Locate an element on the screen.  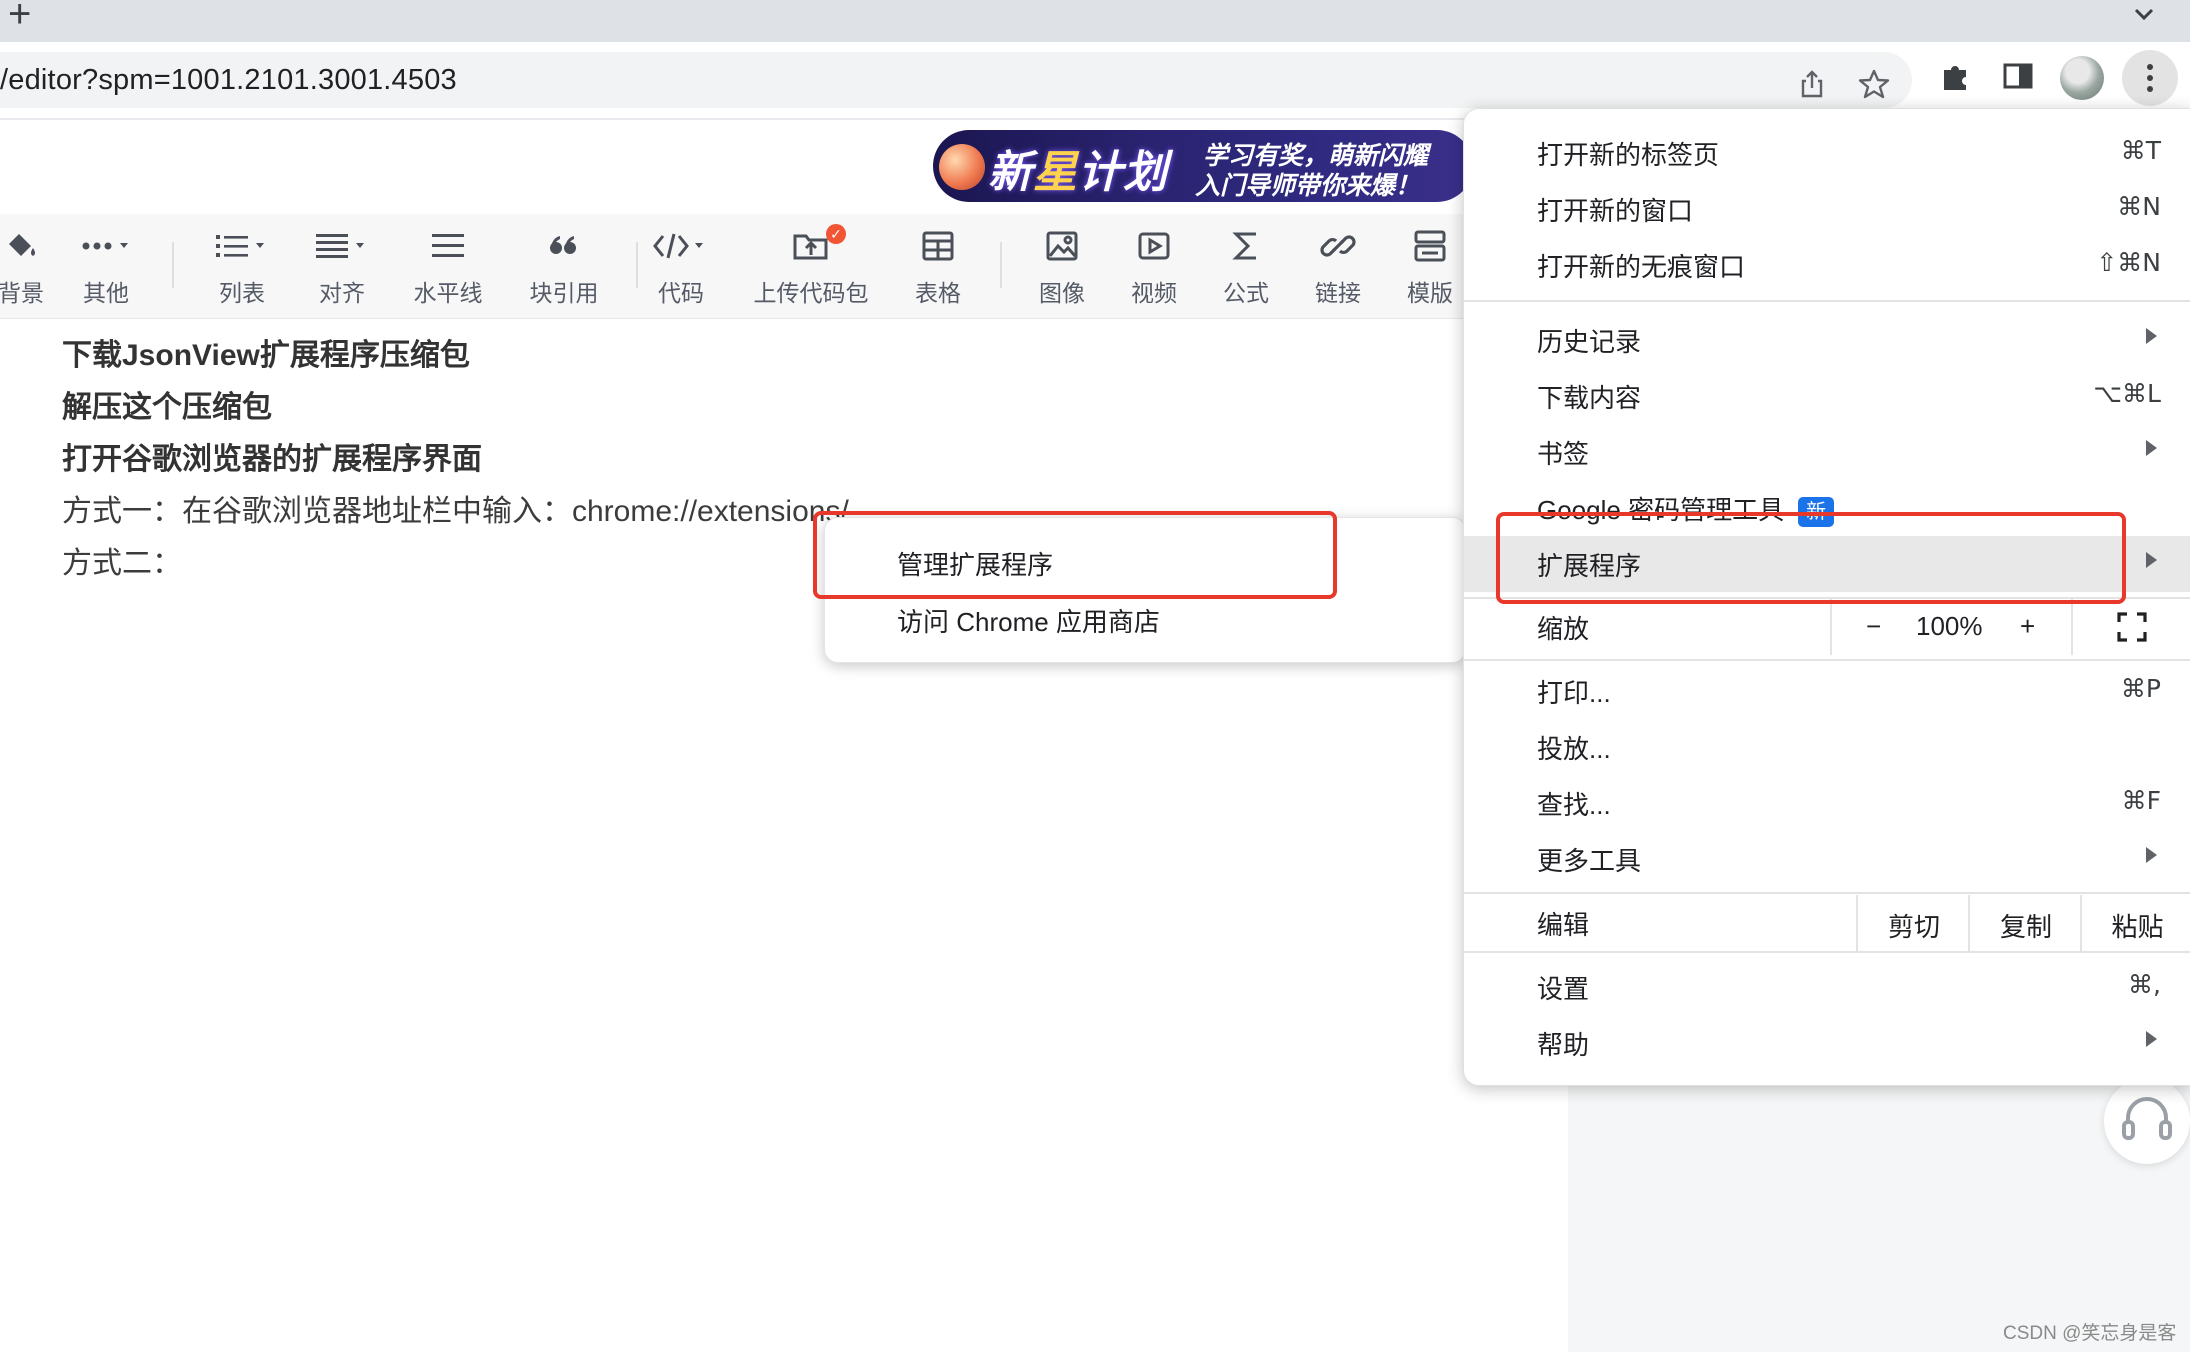
content-line: 下载JsonView扩展程序压缩包 is located at coordinates (266, 355).